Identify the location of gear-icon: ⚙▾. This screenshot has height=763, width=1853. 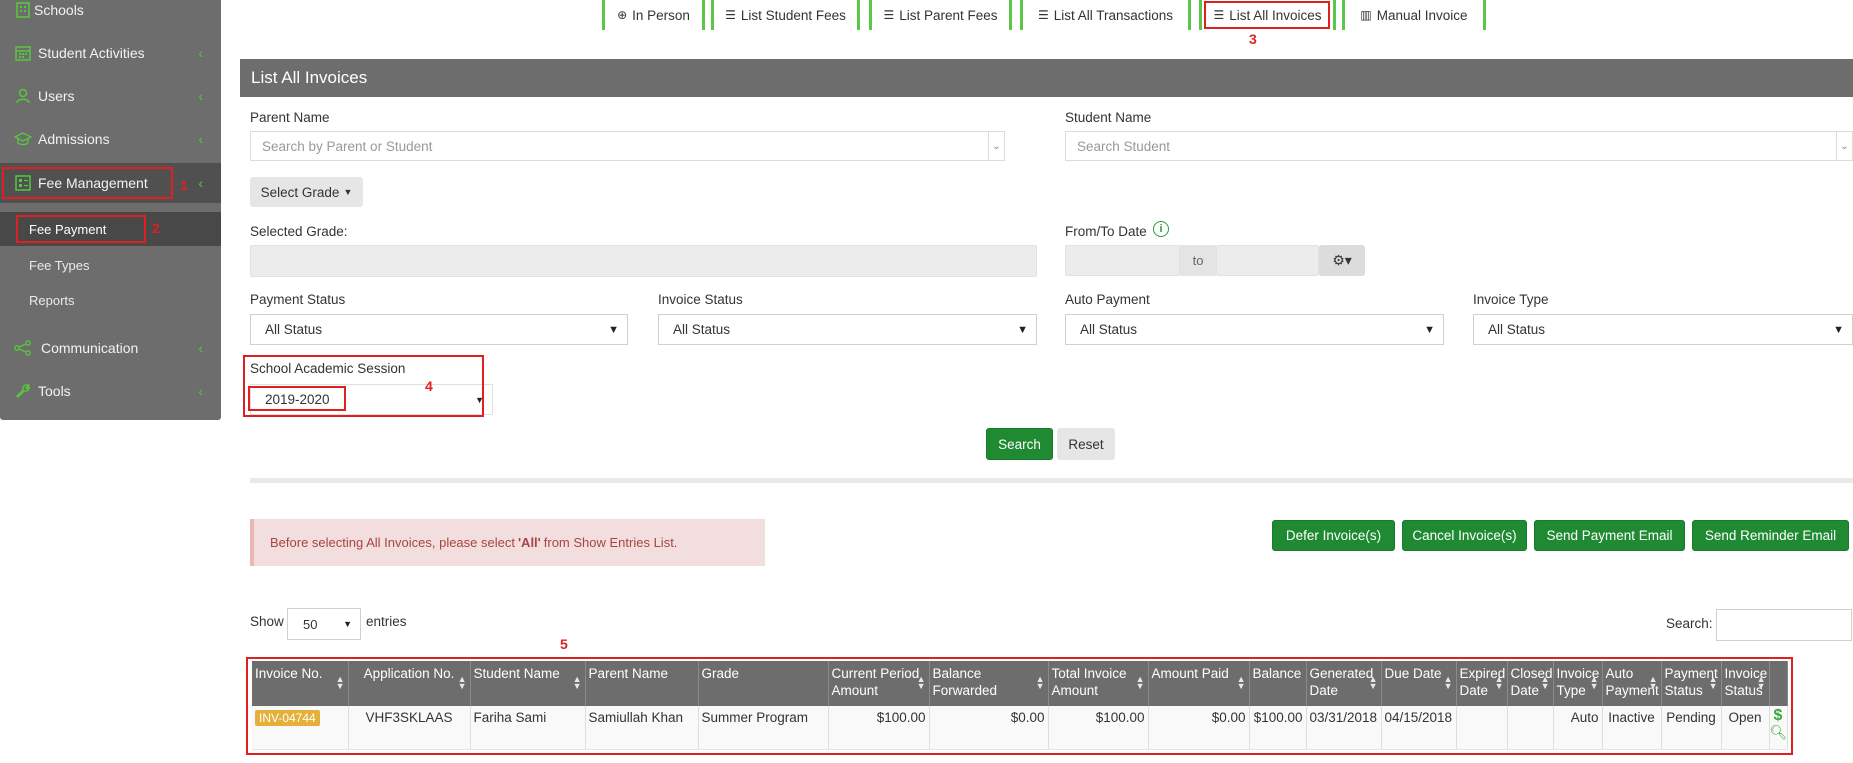
(1342, 260).